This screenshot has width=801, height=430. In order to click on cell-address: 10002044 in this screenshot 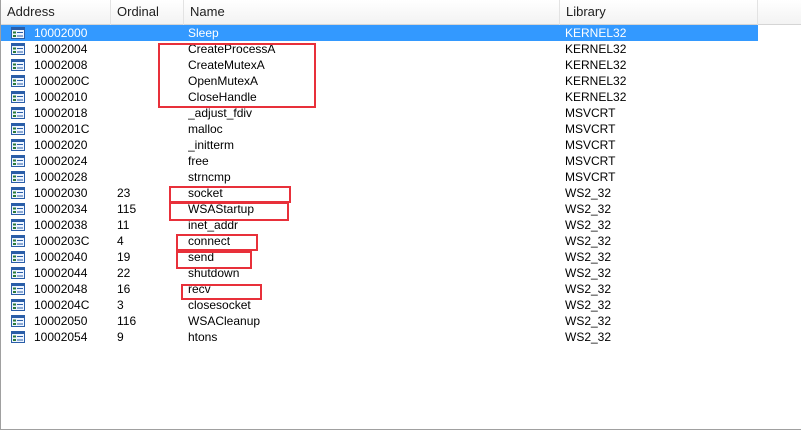, I will do `click(61, 273)`.